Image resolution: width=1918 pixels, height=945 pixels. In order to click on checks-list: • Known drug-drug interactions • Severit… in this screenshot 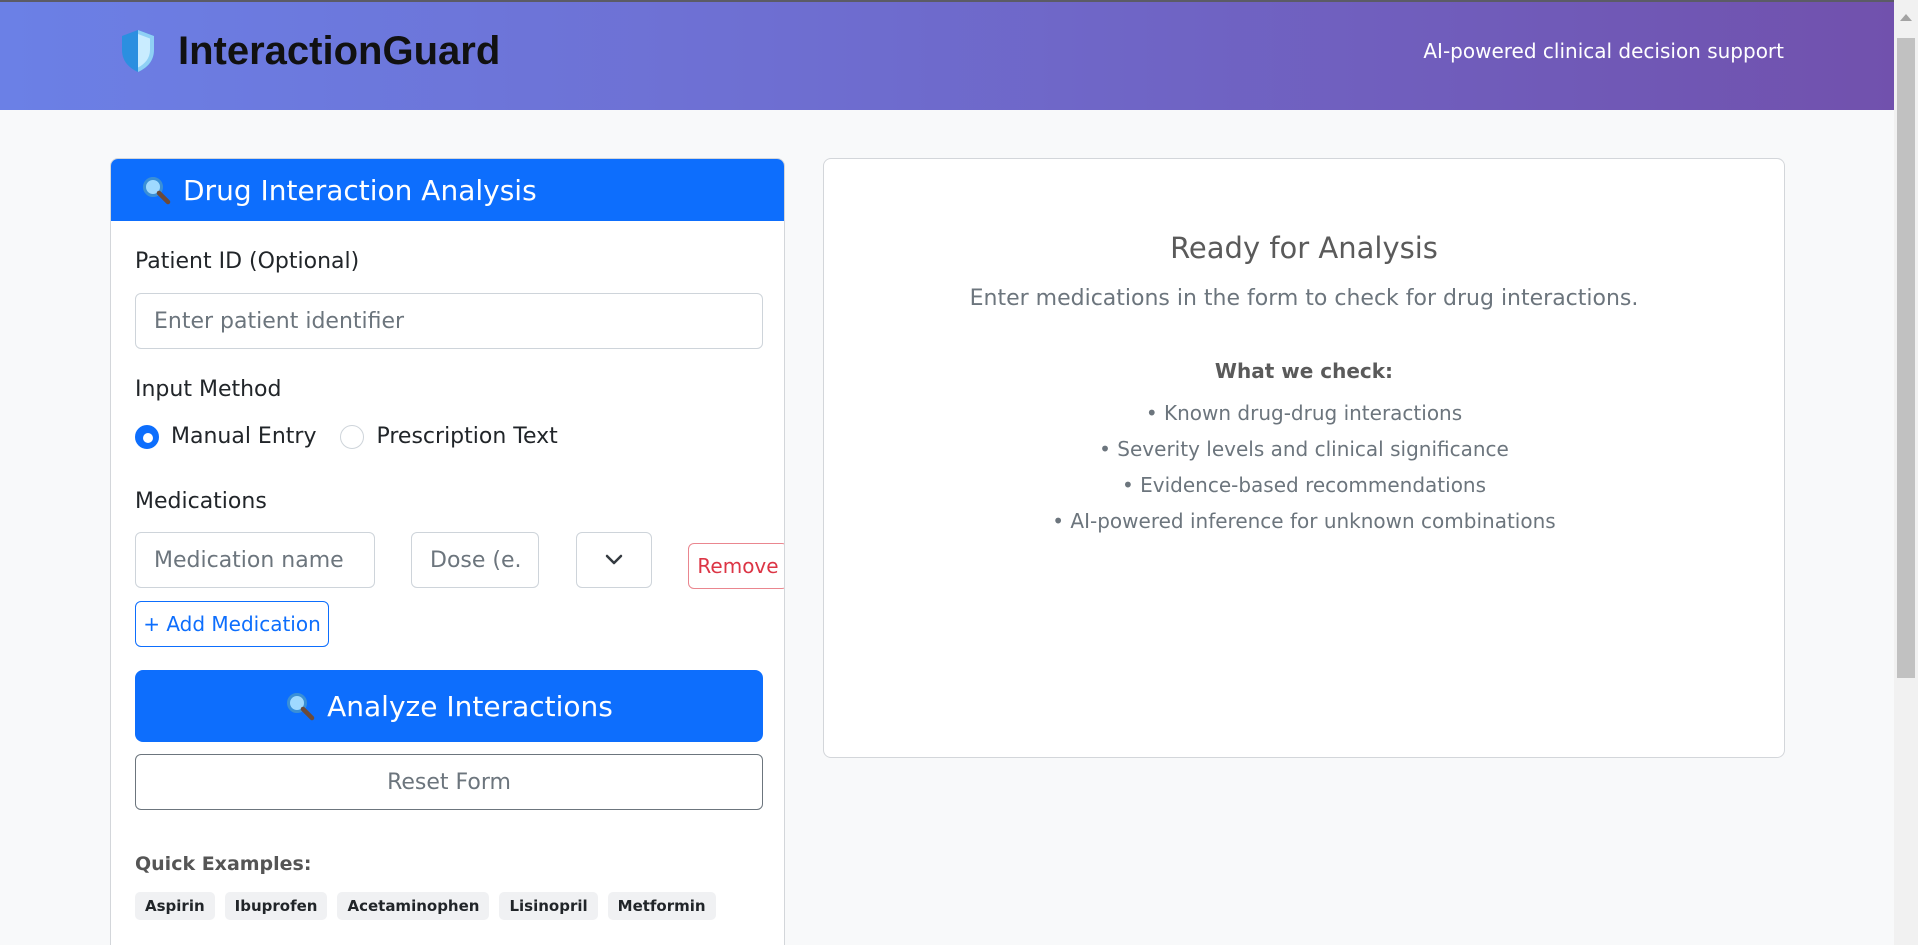, I will do `click(1304, 467)`.